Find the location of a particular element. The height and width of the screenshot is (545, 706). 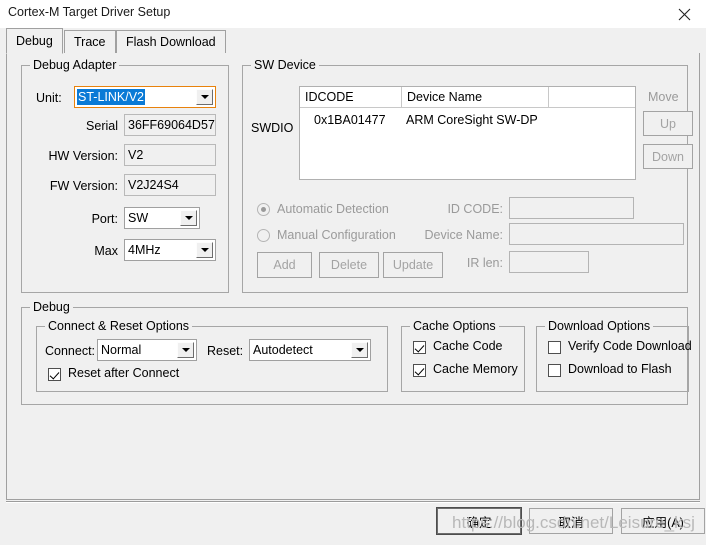

manual-configuration-radio is located at coordinates (263, 235).